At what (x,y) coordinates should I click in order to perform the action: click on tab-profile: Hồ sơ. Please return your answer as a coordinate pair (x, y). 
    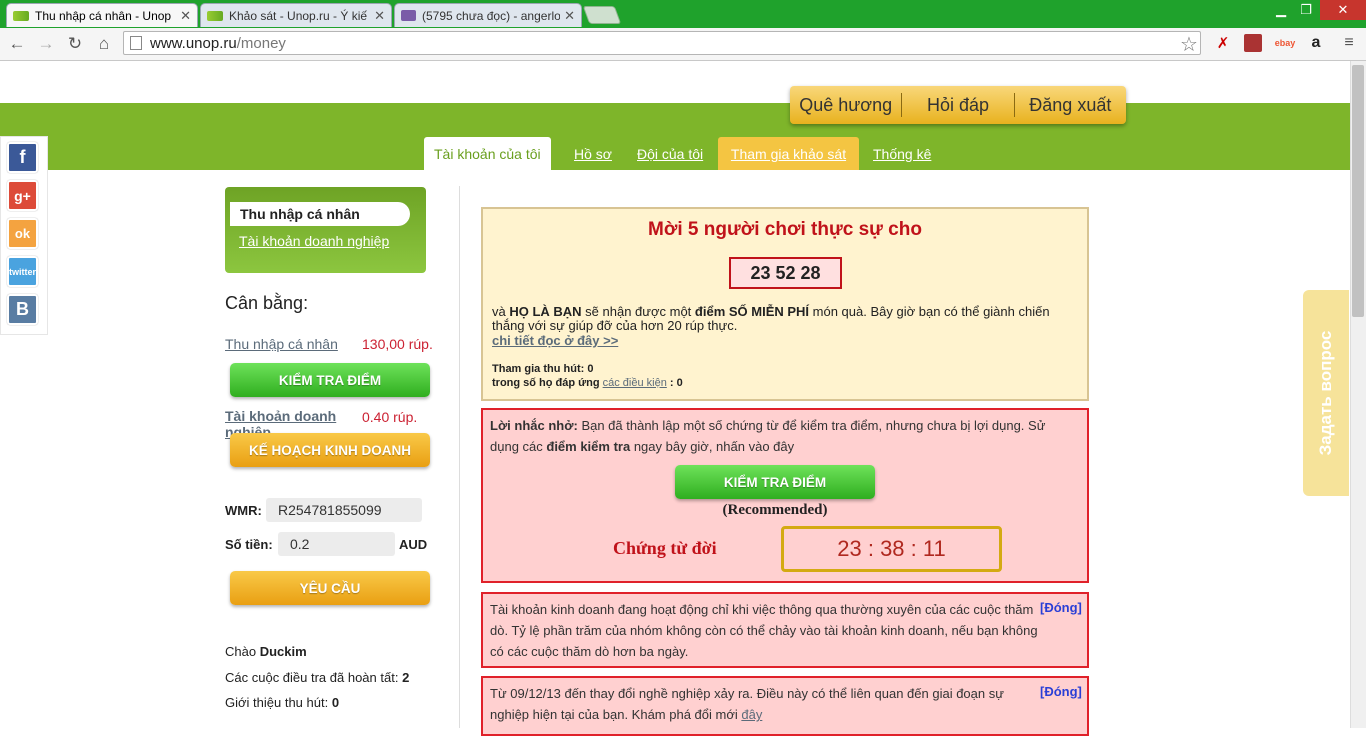
    Looking at the image, I should click on (593, 153).